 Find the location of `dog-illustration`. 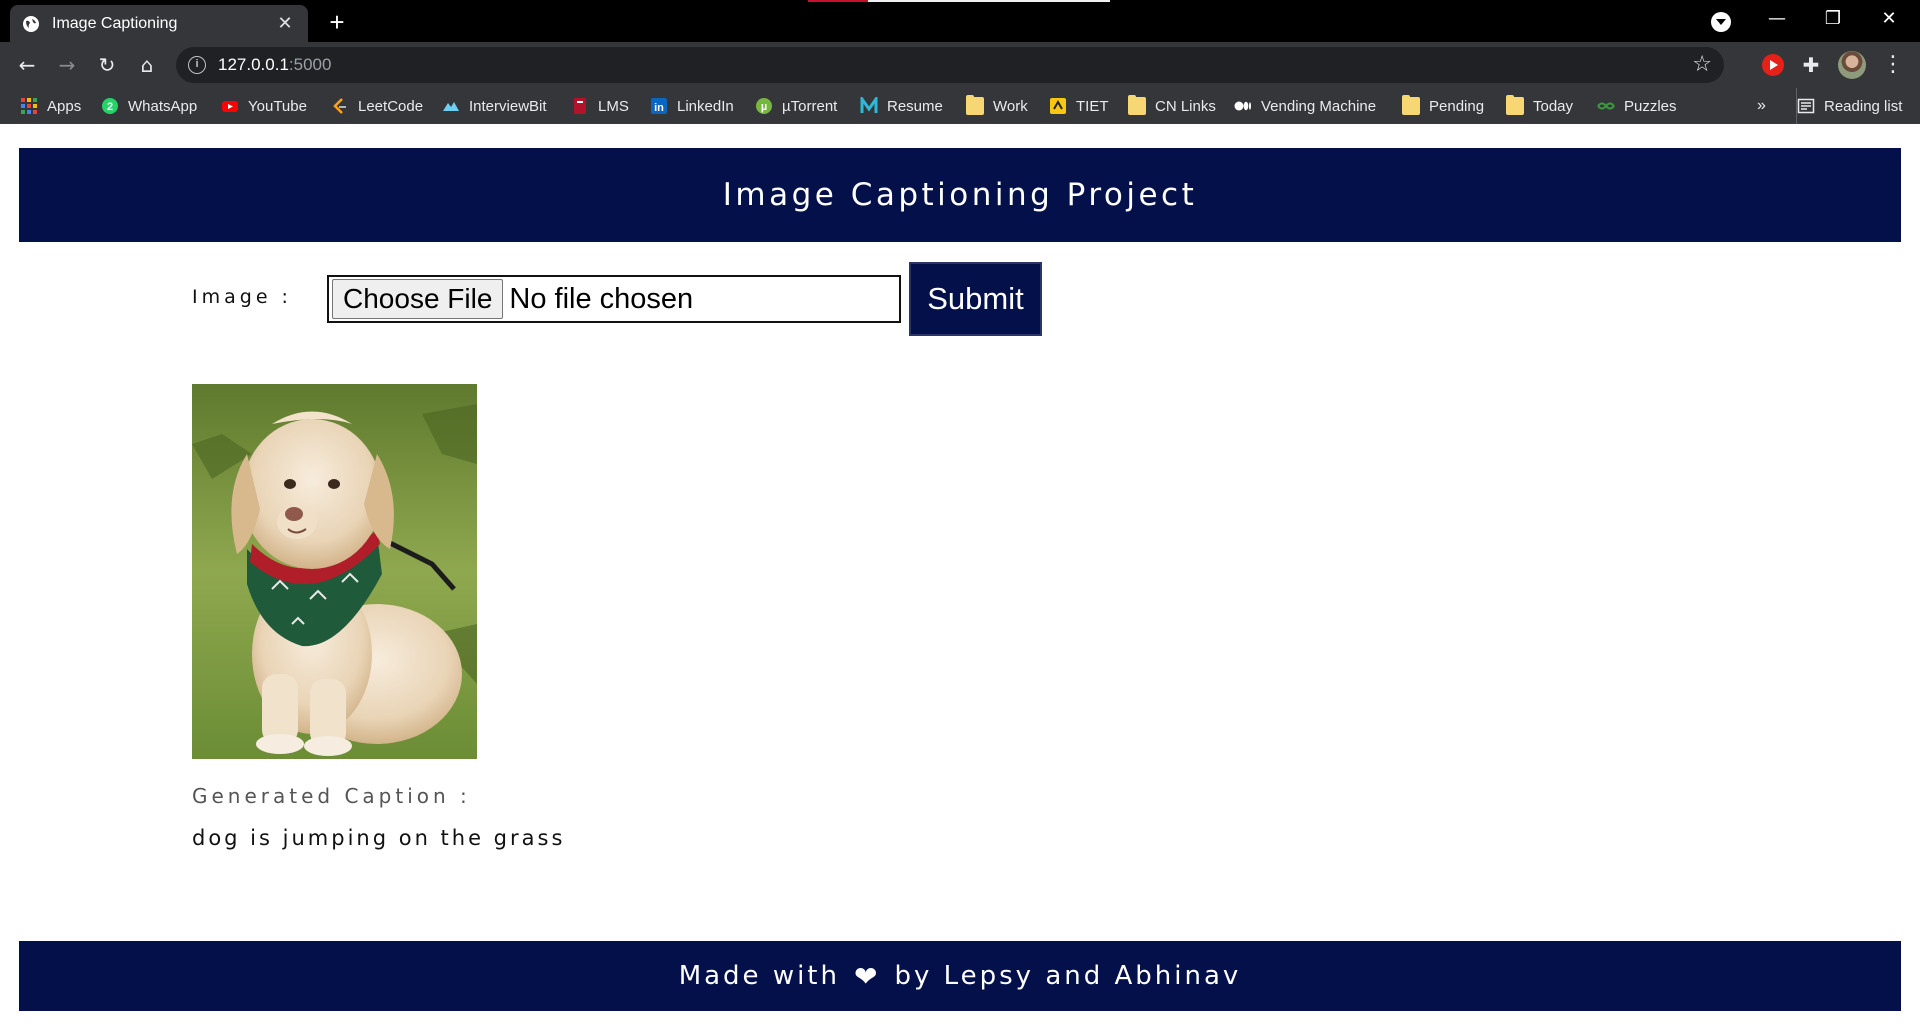

dog-illustration is located at coordinates (334, 571).